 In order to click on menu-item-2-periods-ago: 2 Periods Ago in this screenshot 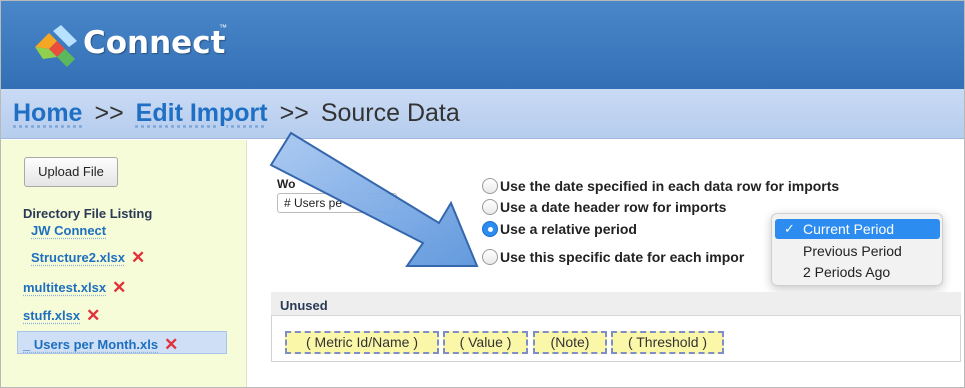, I will do `click(857, 272)`.